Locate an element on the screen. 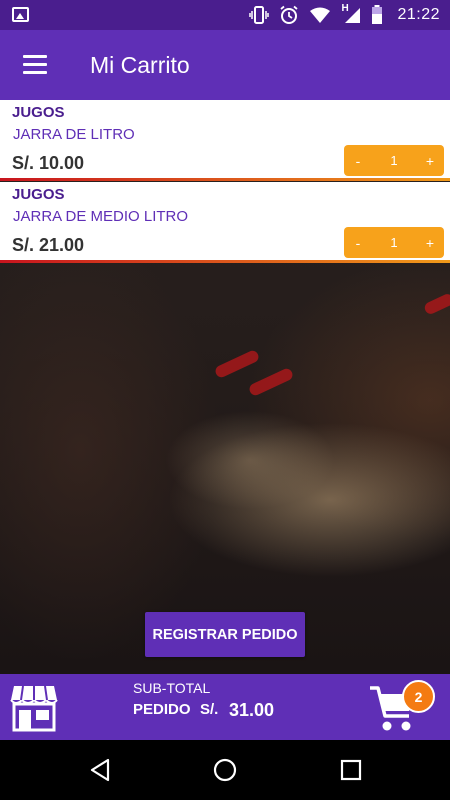  order-summary-bar: SUB-TOTAL PEDIDO S/. 31.00 2 is located at coordinates (225, 707).